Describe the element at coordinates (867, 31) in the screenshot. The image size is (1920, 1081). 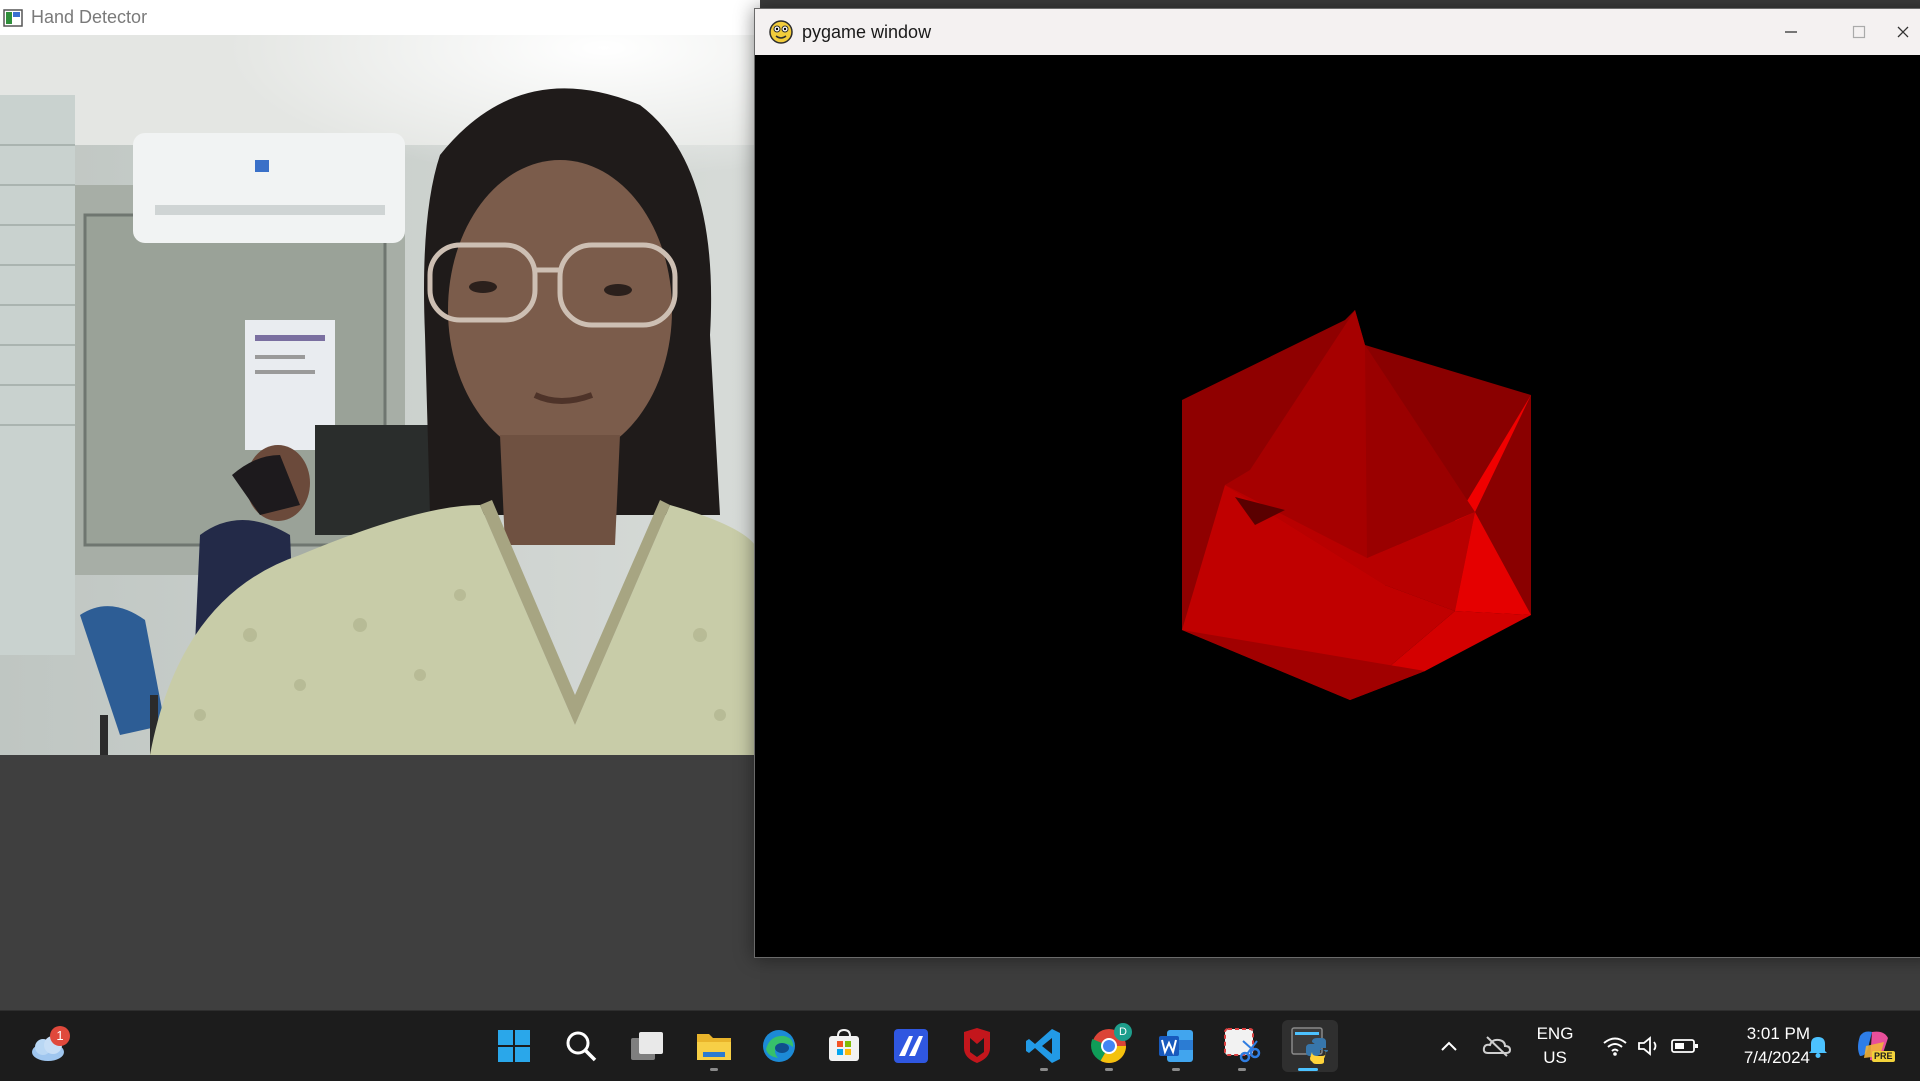
I see `pygame-title: pygame window` at that location.